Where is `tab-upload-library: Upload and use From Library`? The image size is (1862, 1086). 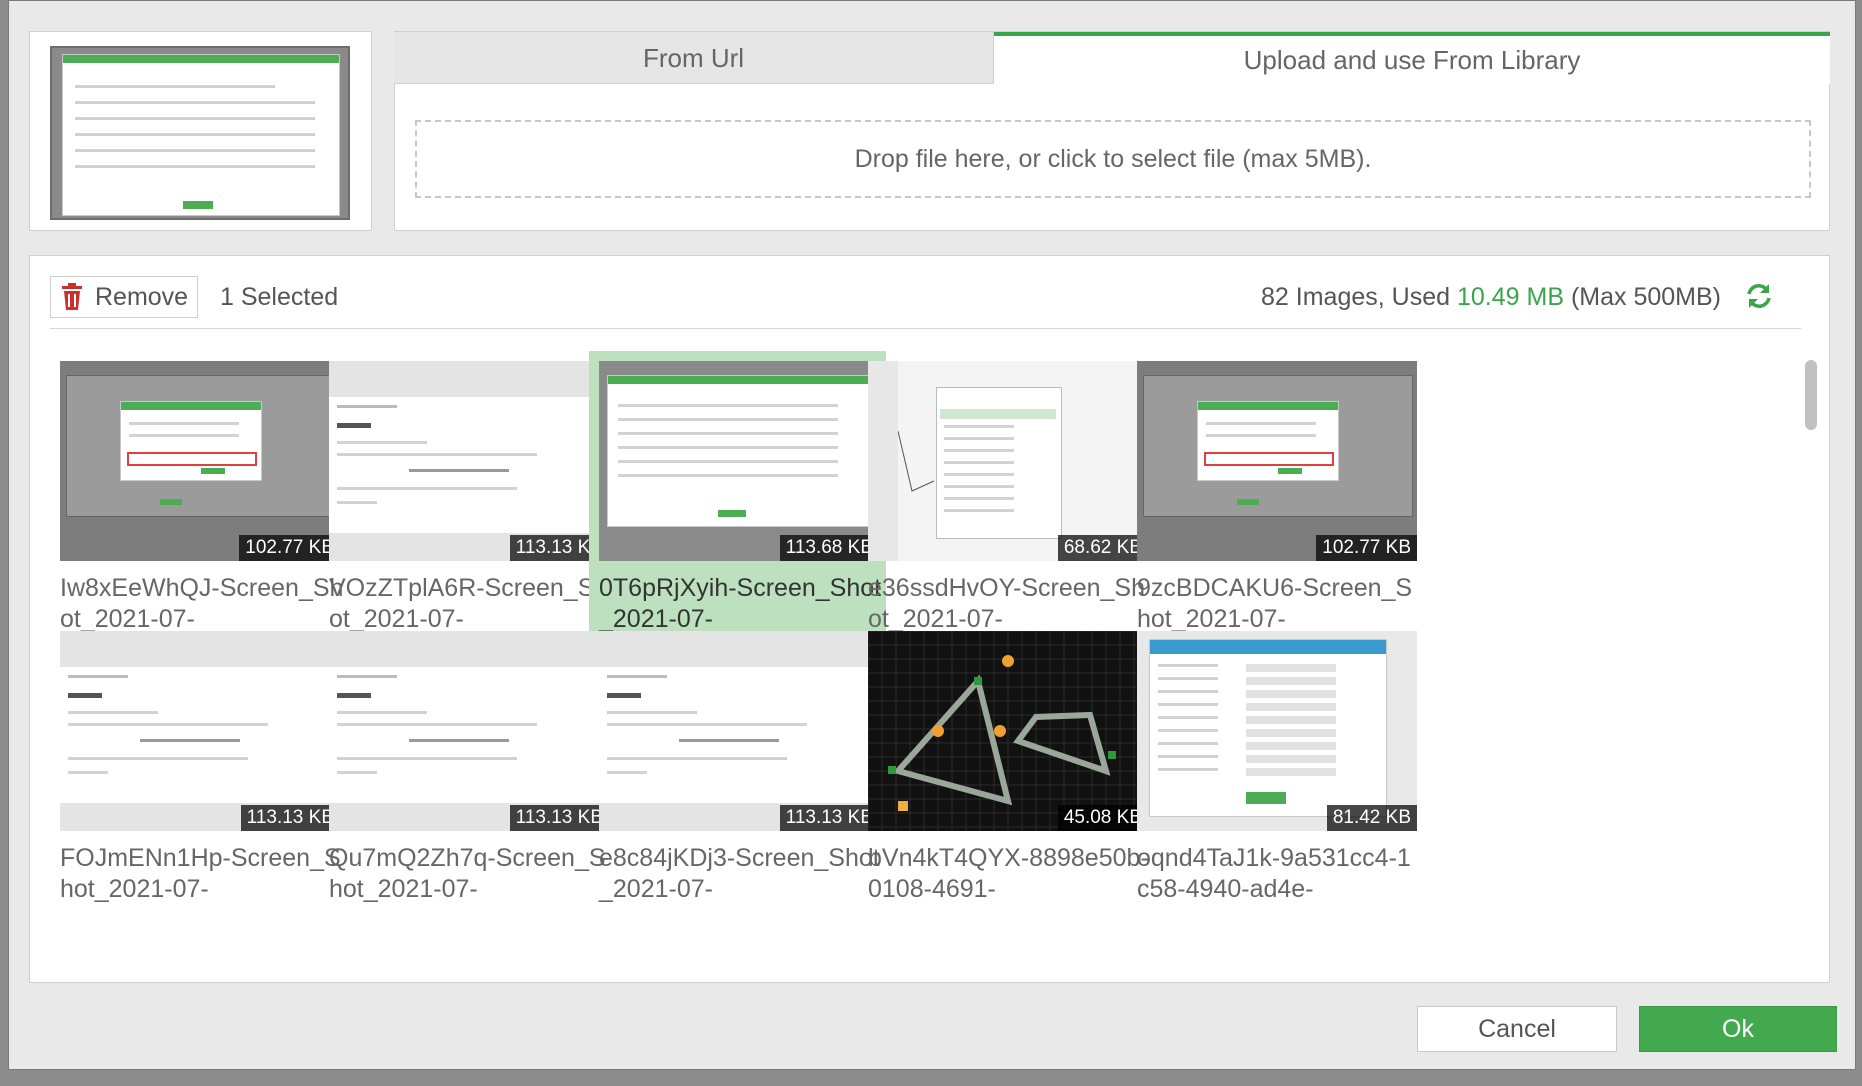
tab-upload-library: Upload and use From Library is located at coordinates (1412, 58).